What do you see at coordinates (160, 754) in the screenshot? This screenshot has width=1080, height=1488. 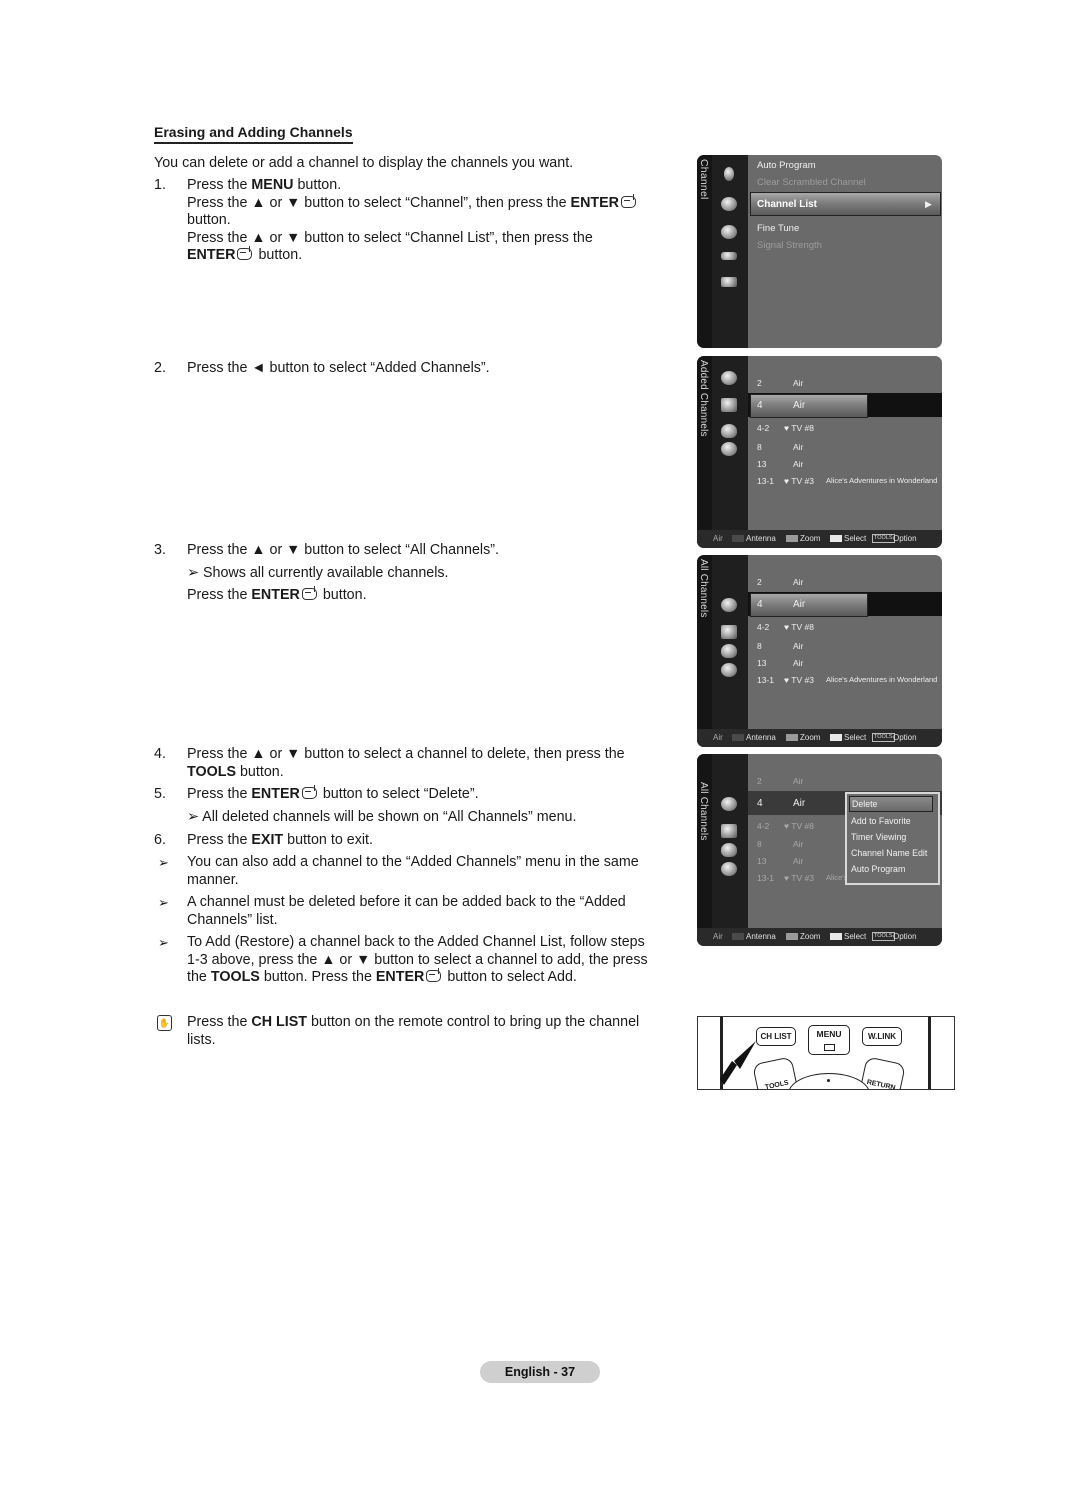 I see `step-number: 4.` at bounding box center [160, 754].